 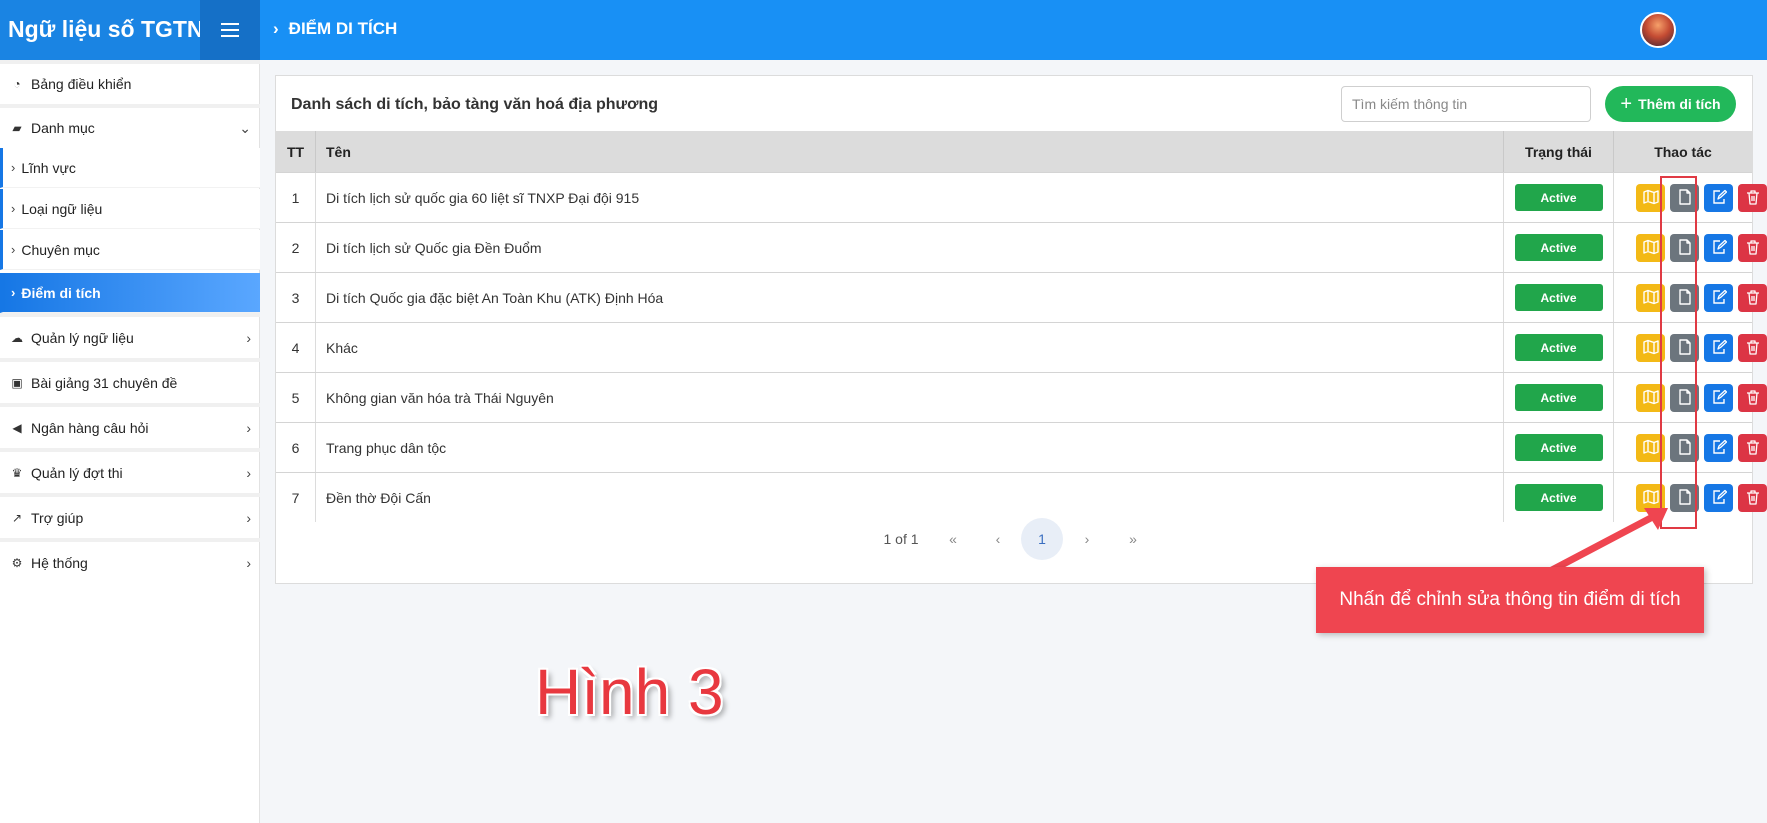 What do you see at coordinates (296, 247) in the screenshot?
I see `row-index: 2` at bounding box center [296, 247].